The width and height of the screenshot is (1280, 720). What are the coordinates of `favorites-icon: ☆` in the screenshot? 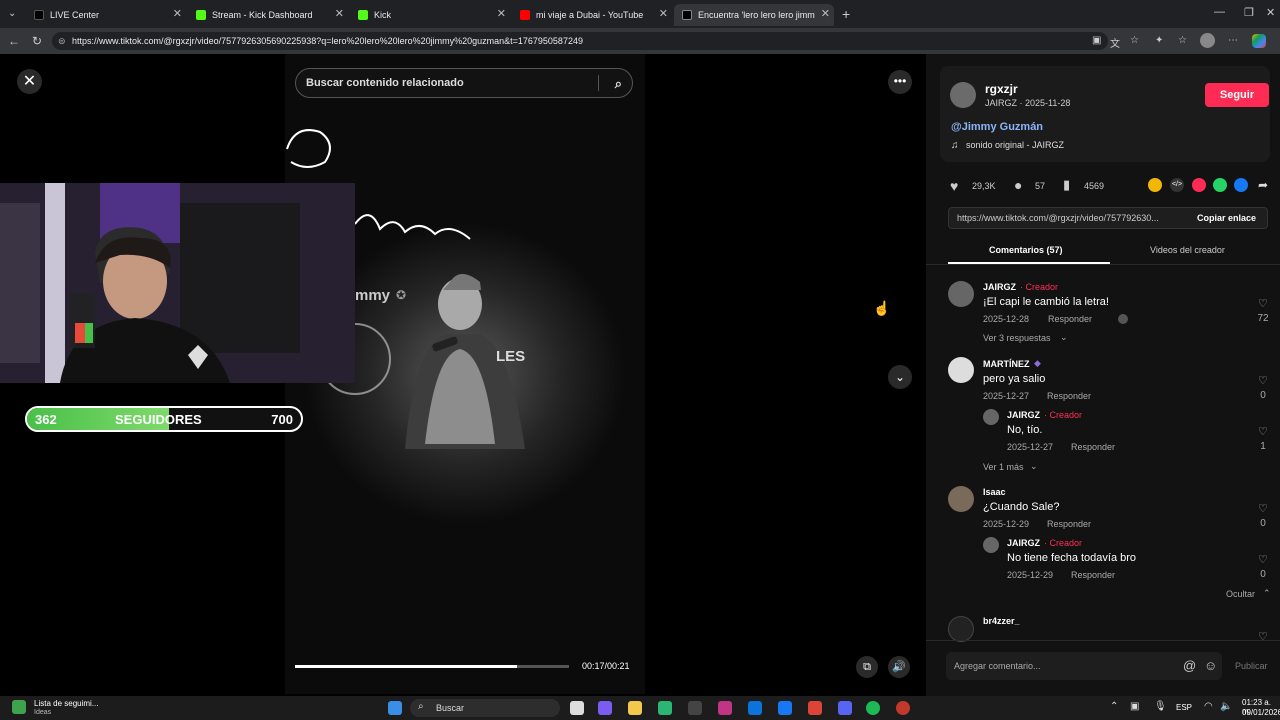 It's located at (1182, 40).